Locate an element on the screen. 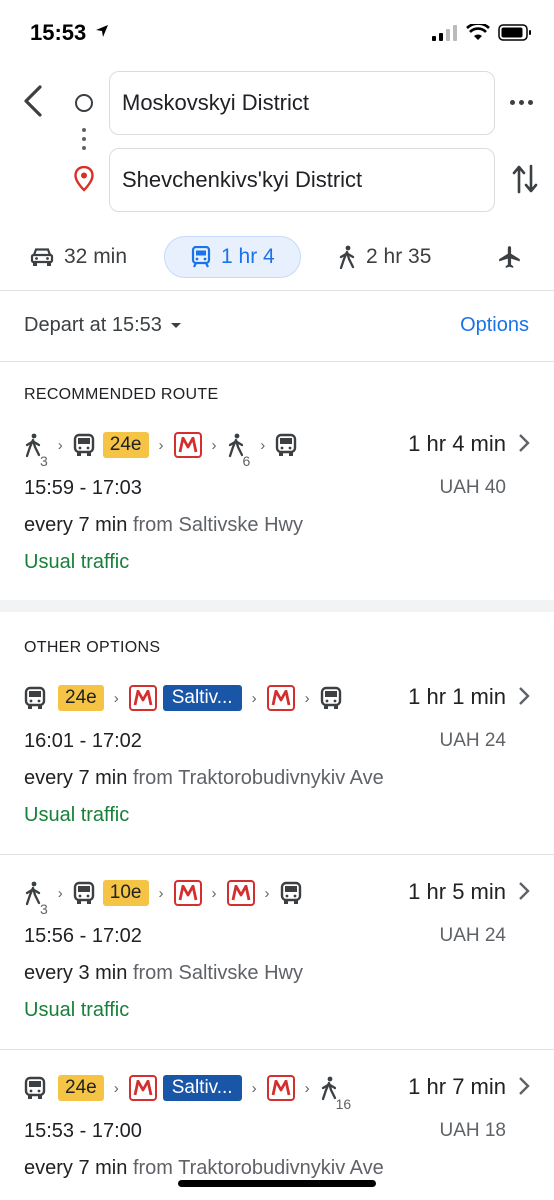 The width and height of the screenshot is (554, 1200). route-duration: 1 hr 5 min is located at coordinates (457, 891).